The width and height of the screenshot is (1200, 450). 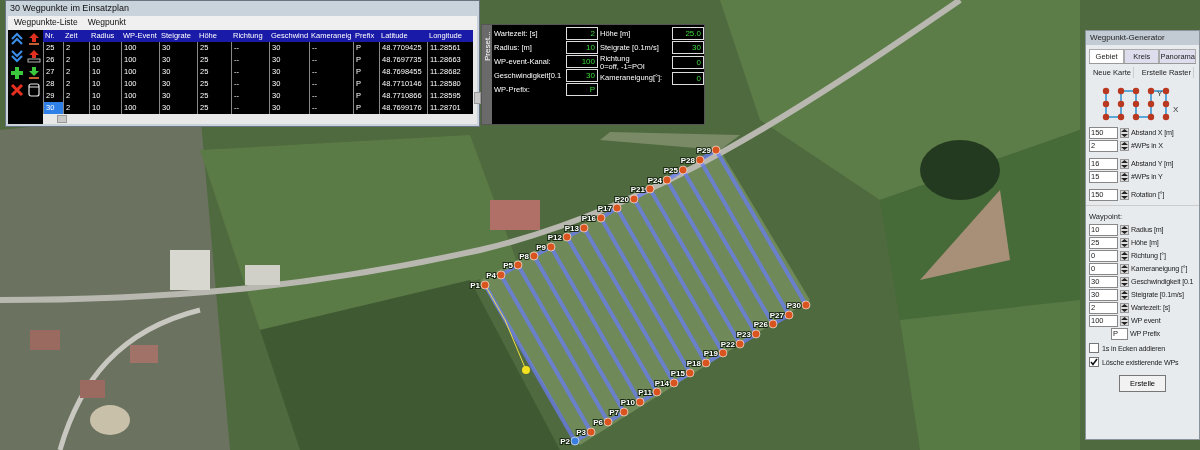 What do you see at coordinates (582, 33) in the screenshot?
I see `input-field: 2` at bounding box center [582, 33].